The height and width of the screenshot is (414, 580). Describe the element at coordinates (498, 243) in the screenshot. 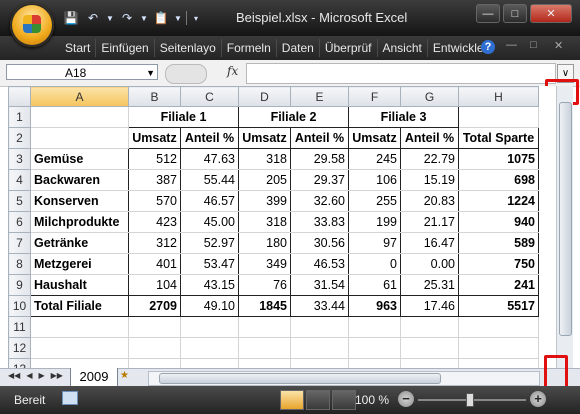

I see `value-cell: 589` at that location.